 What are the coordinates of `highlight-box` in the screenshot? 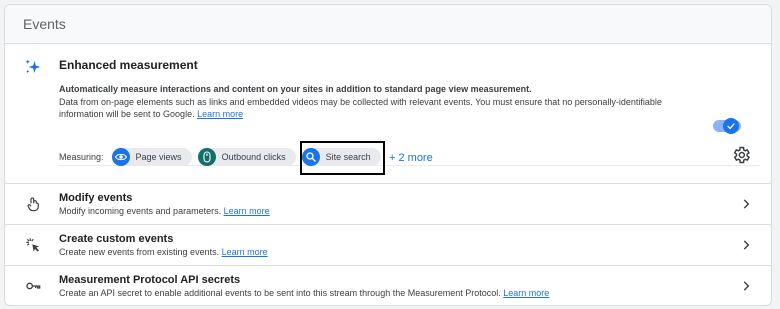 It's located at (342, 158).